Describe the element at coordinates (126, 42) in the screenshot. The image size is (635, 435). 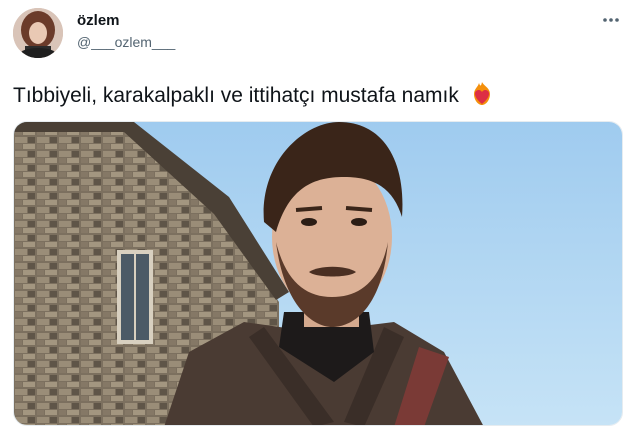
I see `user-handle: @___ozlem___` at that location.